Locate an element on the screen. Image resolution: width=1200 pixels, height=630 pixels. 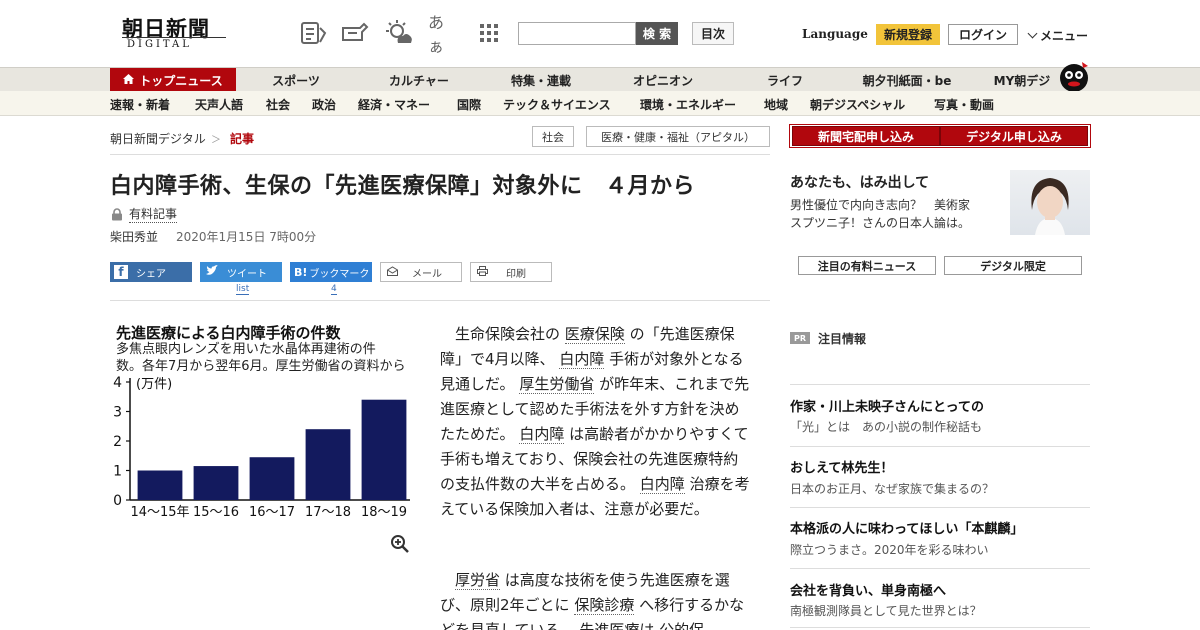
chart-subtitle-line-1: 多焦点眼内レンズを用いた水晶体再建術の件 is located at coordinates (246, 349).